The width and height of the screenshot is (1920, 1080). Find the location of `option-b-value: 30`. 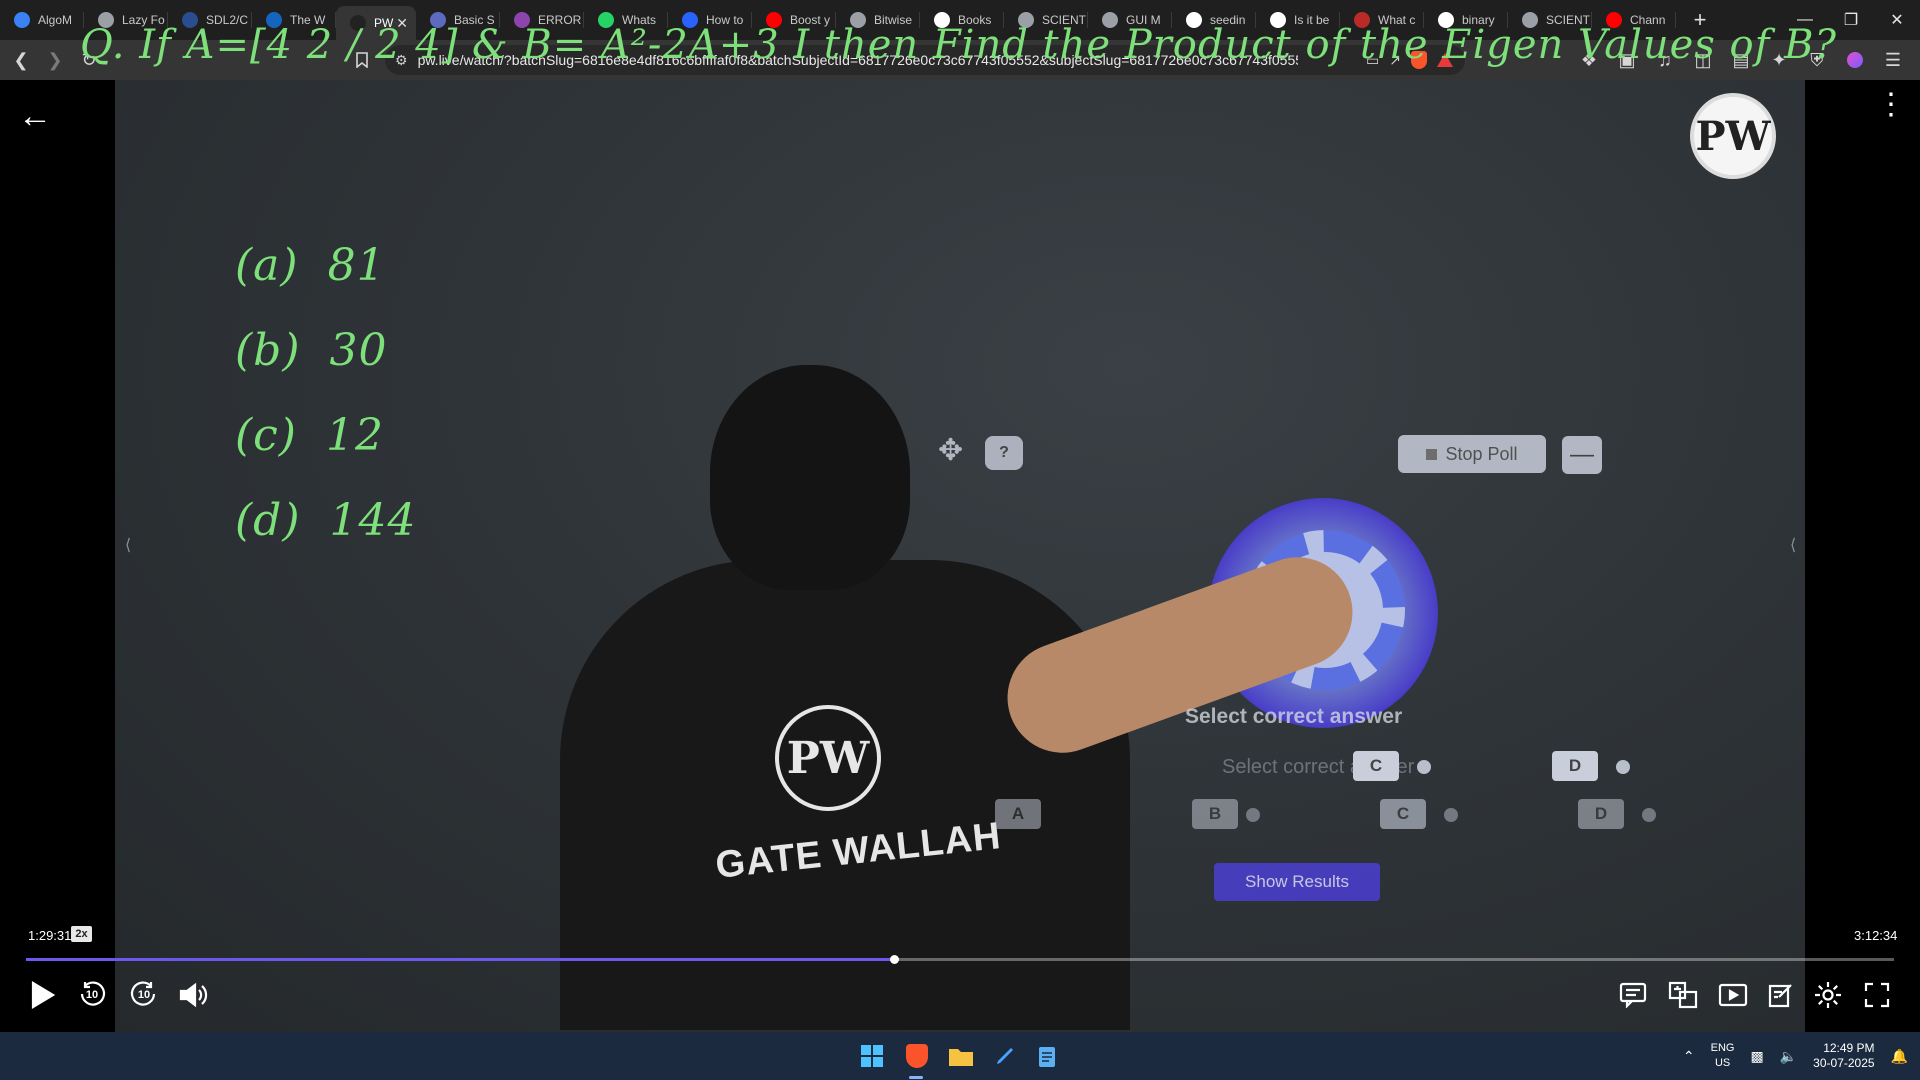

option-b-value: 30 is located at coordinates (358, 350).